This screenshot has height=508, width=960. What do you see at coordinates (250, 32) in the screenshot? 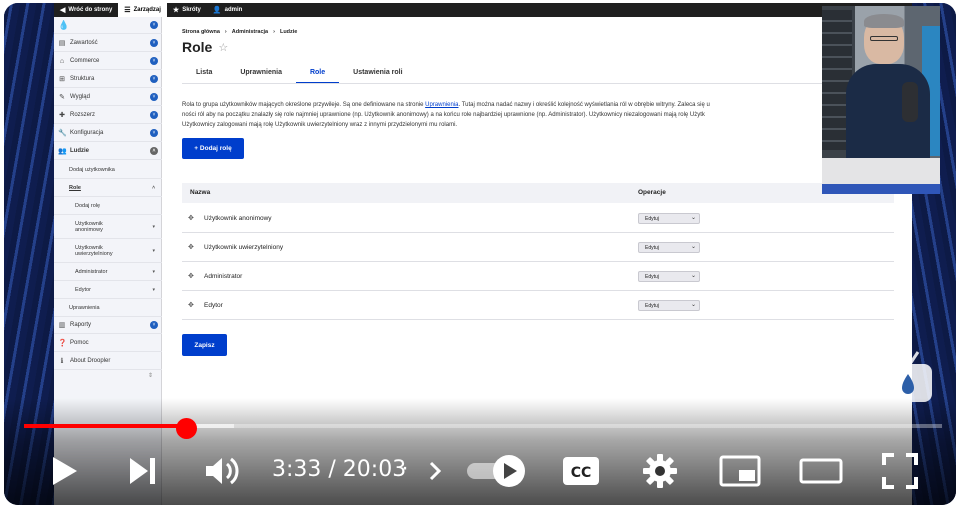
I see `breadcrumb-admin: Administracja` at bounding box center [250, 32].